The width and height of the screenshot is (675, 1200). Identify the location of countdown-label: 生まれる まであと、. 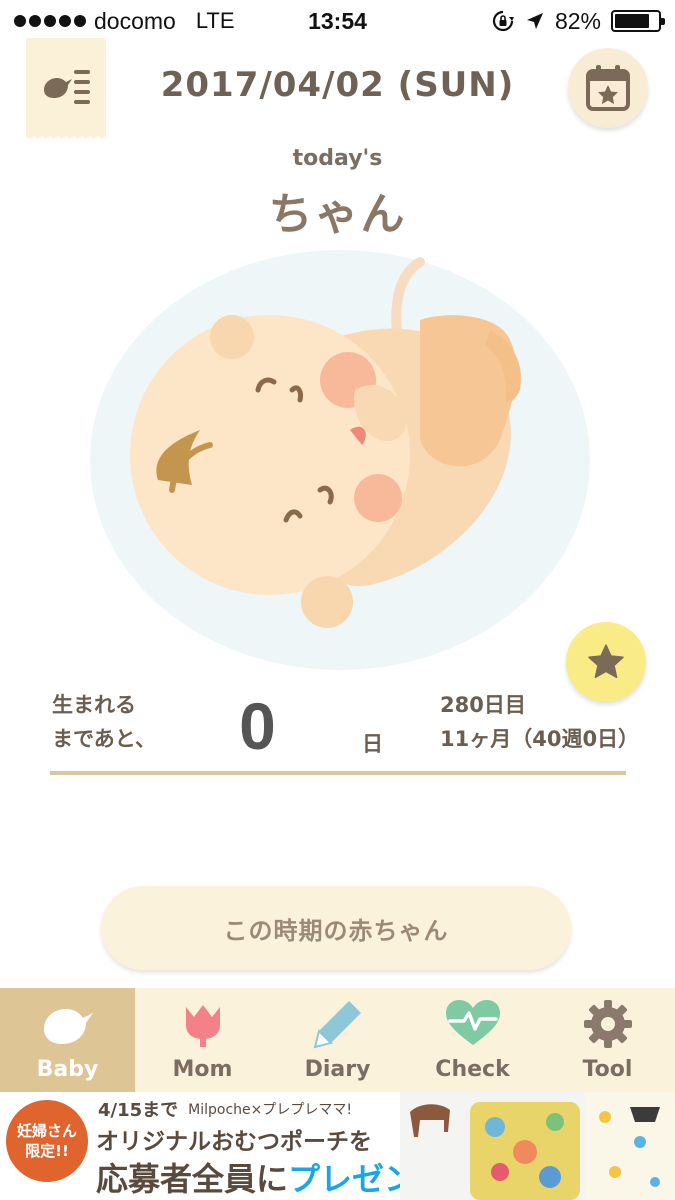
(104, 722).